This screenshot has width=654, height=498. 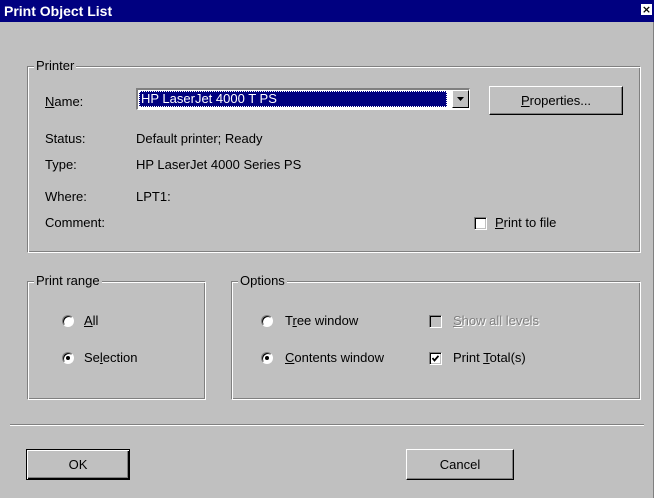 What do you see at coordinates (294, 320) in the screenshot?
I see `tree-mnemonic: r` at bounding box center [294, 320].